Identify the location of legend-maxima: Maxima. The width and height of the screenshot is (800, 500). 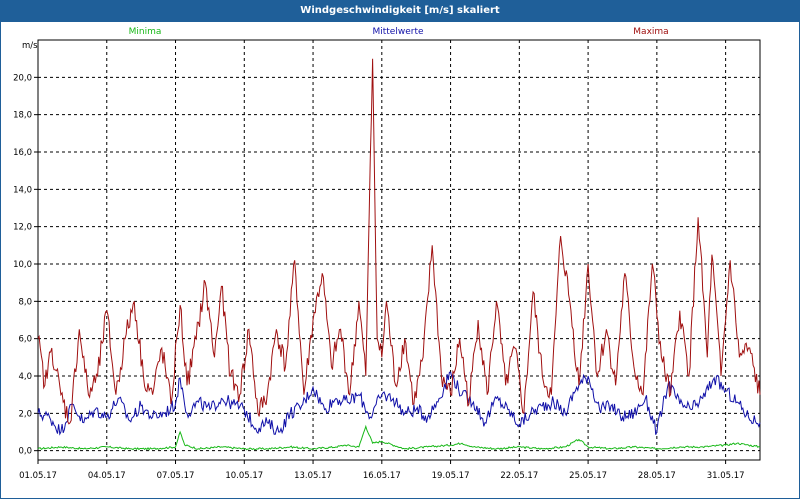
(650, 32).